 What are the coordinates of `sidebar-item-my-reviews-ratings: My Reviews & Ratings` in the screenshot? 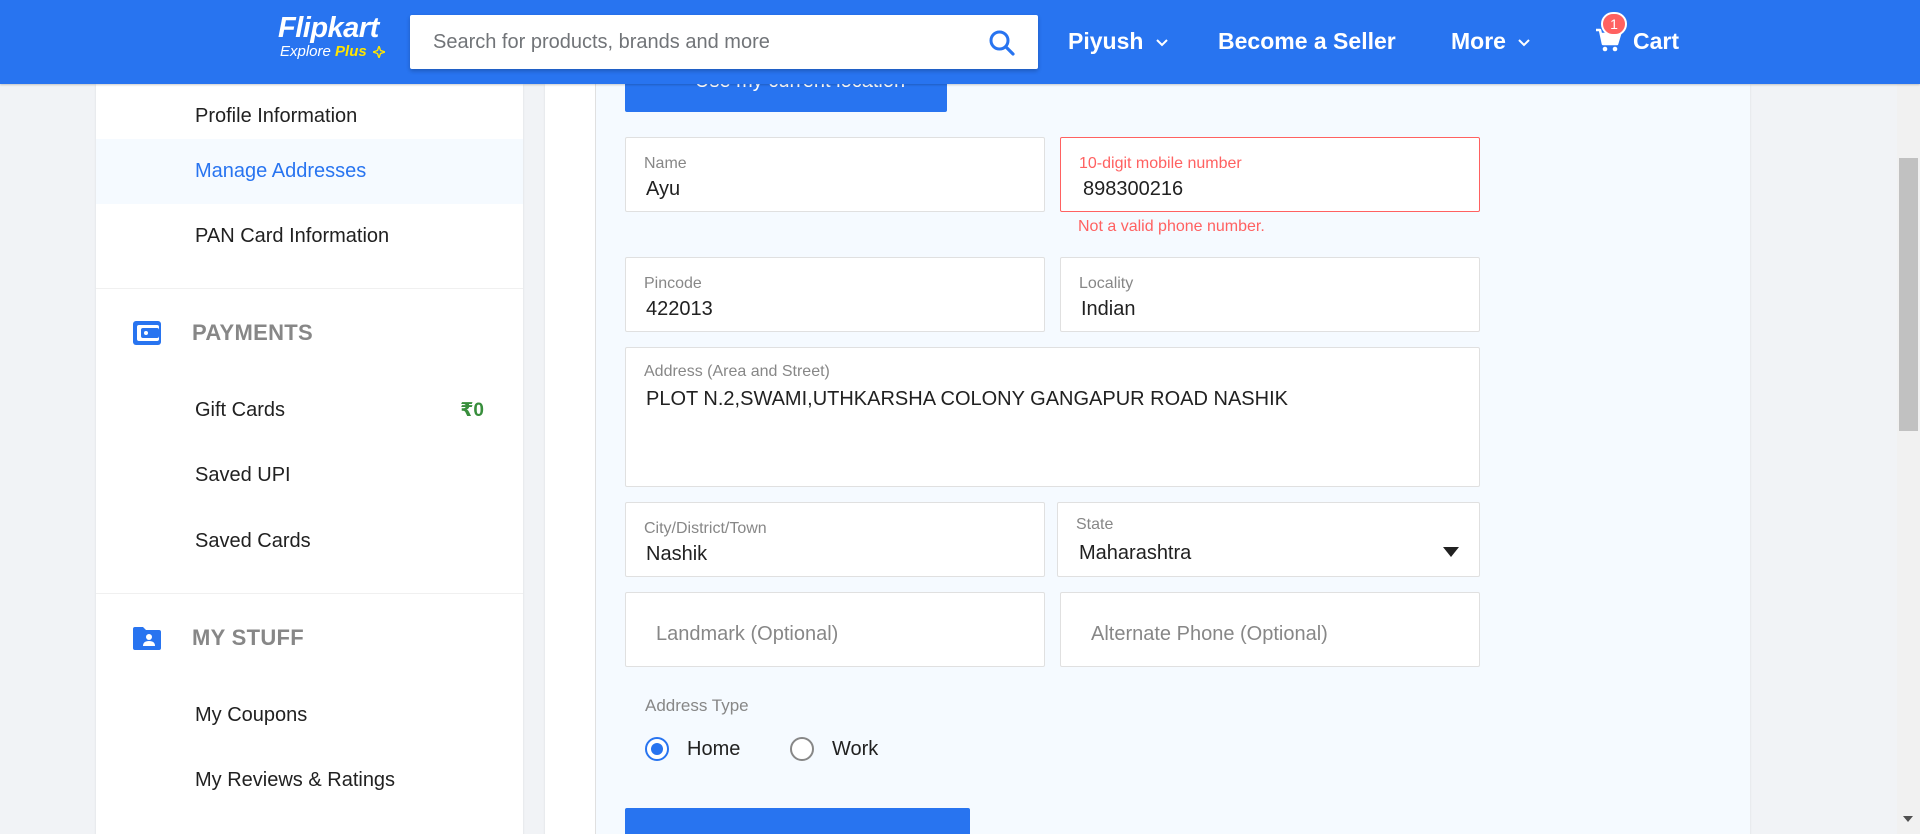 It's located at (309, 780).